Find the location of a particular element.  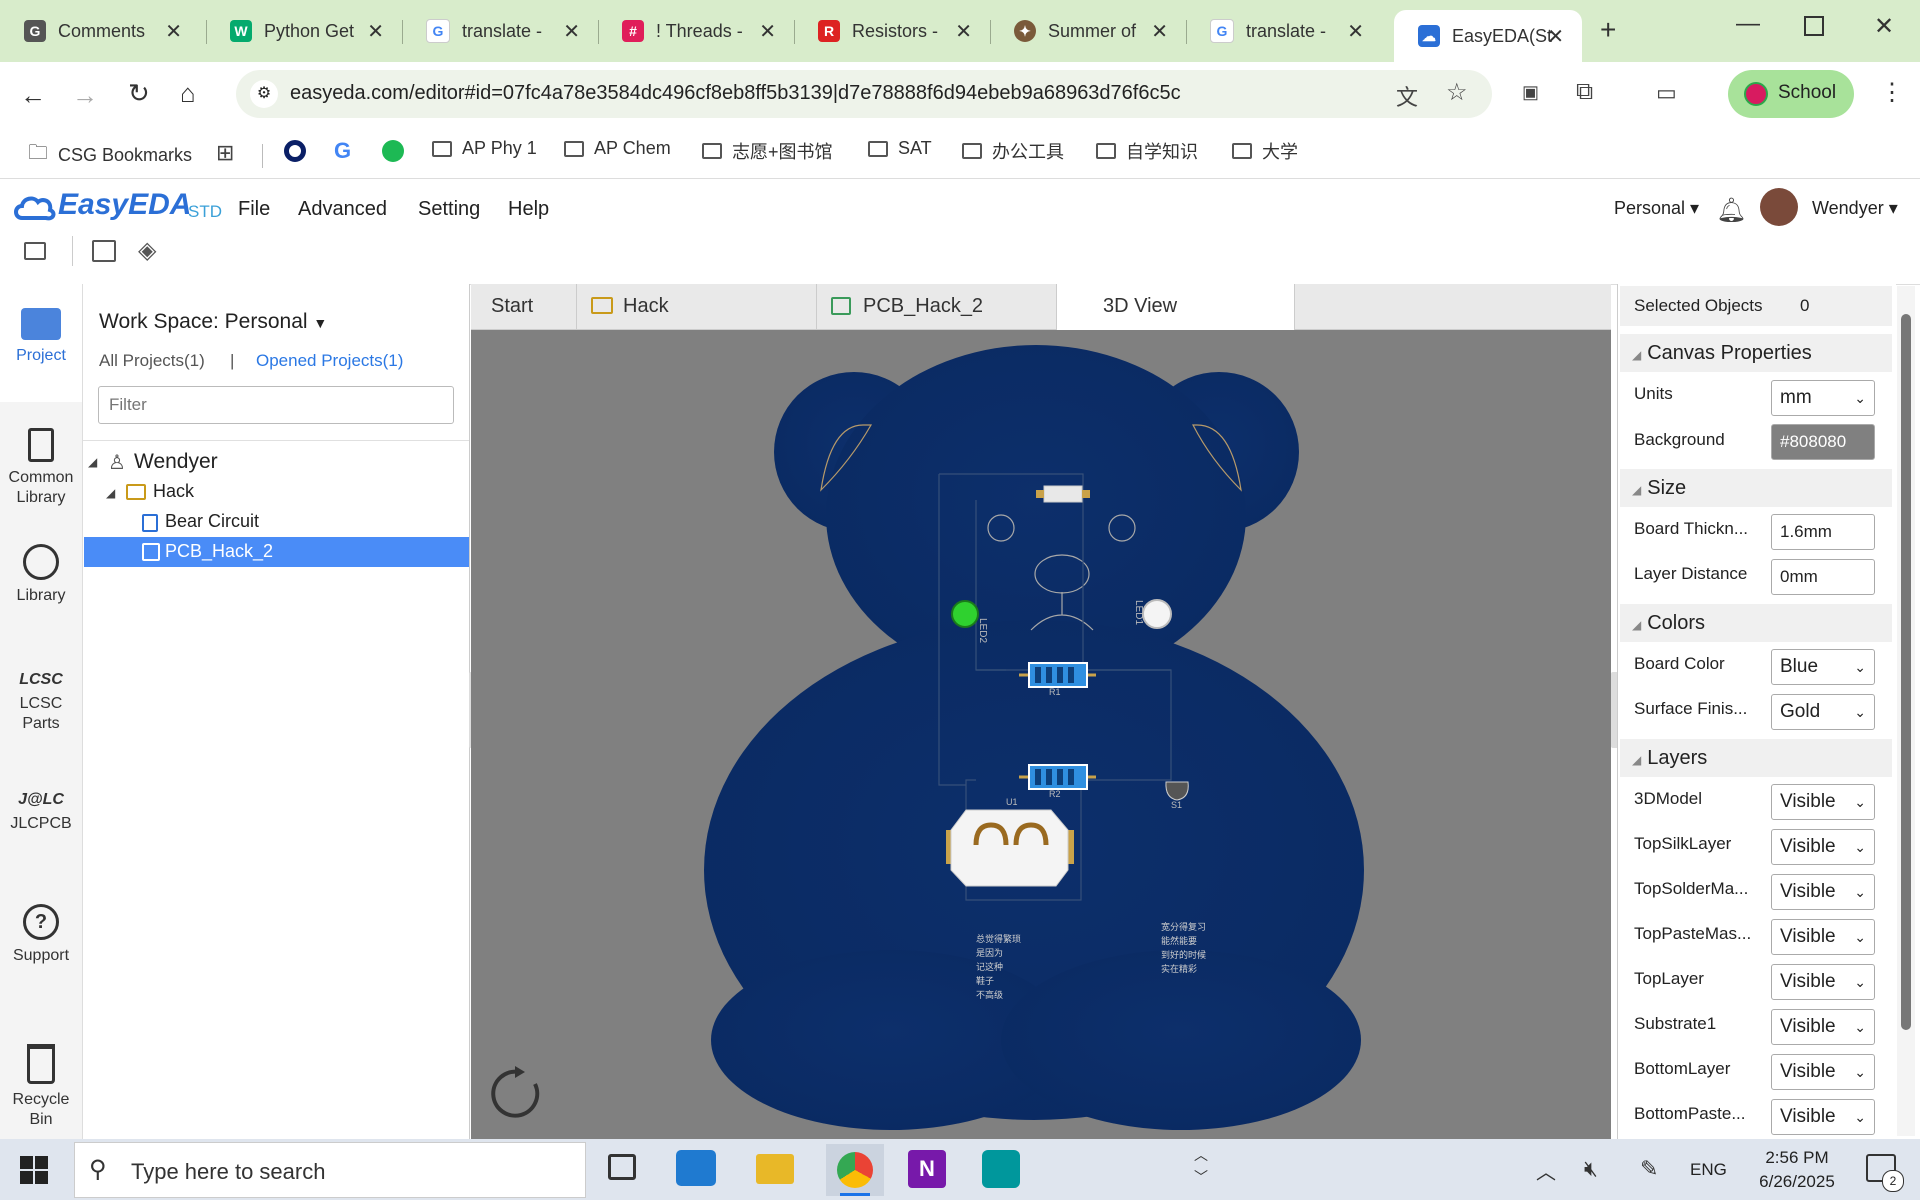

vscode-icon is located at coordinates (696, 1168).